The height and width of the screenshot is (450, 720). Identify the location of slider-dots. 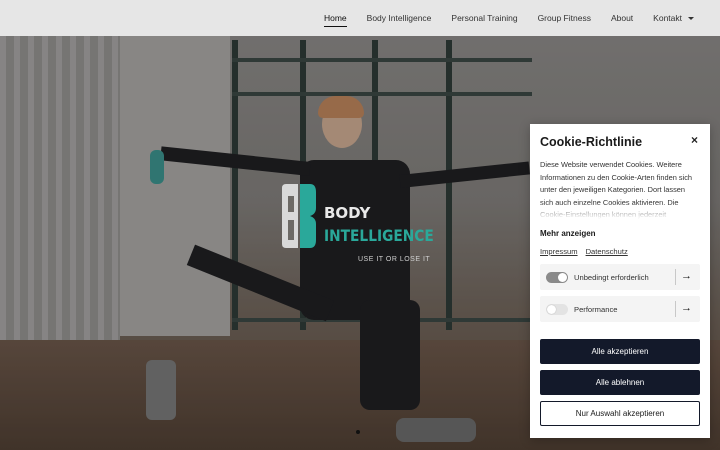
(358, 432).